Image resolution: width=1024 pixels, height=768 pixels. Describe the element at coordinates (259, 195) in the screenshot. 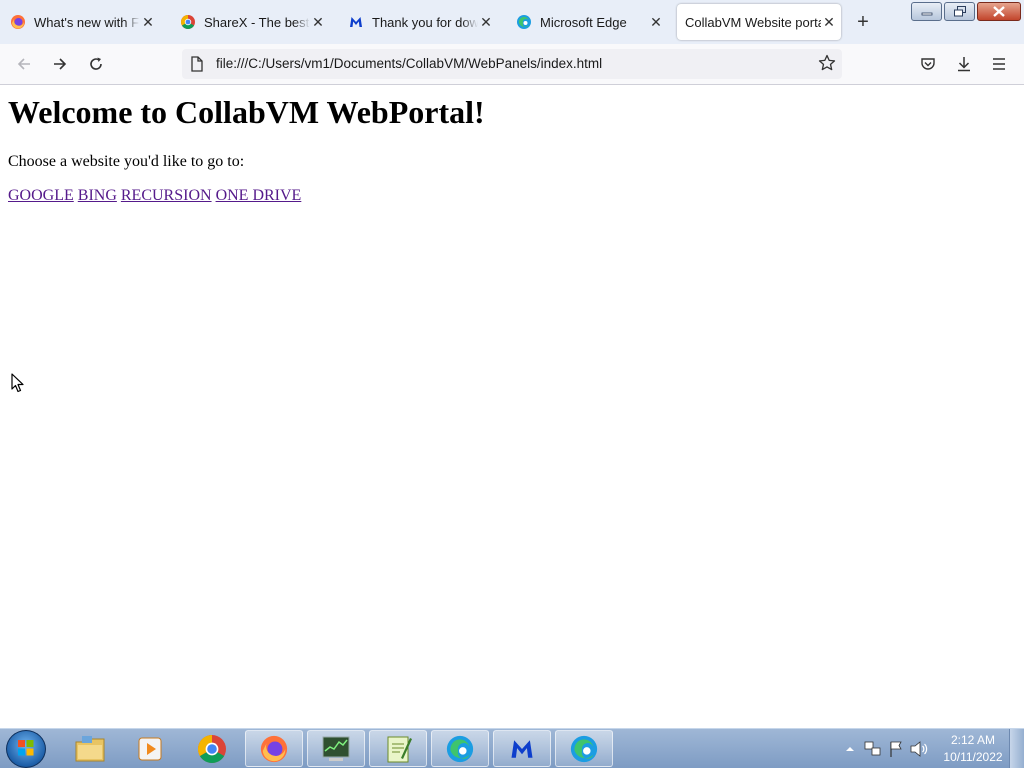

I see `link-one-drive: ONE DRIVE` at that location.